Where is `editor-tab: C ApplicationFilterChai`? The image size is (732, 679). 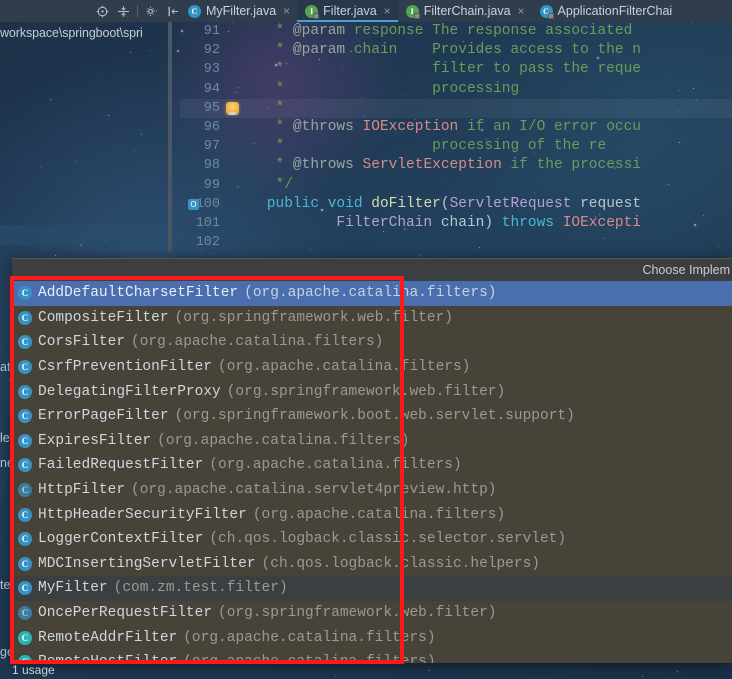
editor-tab: C ApplicationFilterChai is located at coordinates (606, 11).